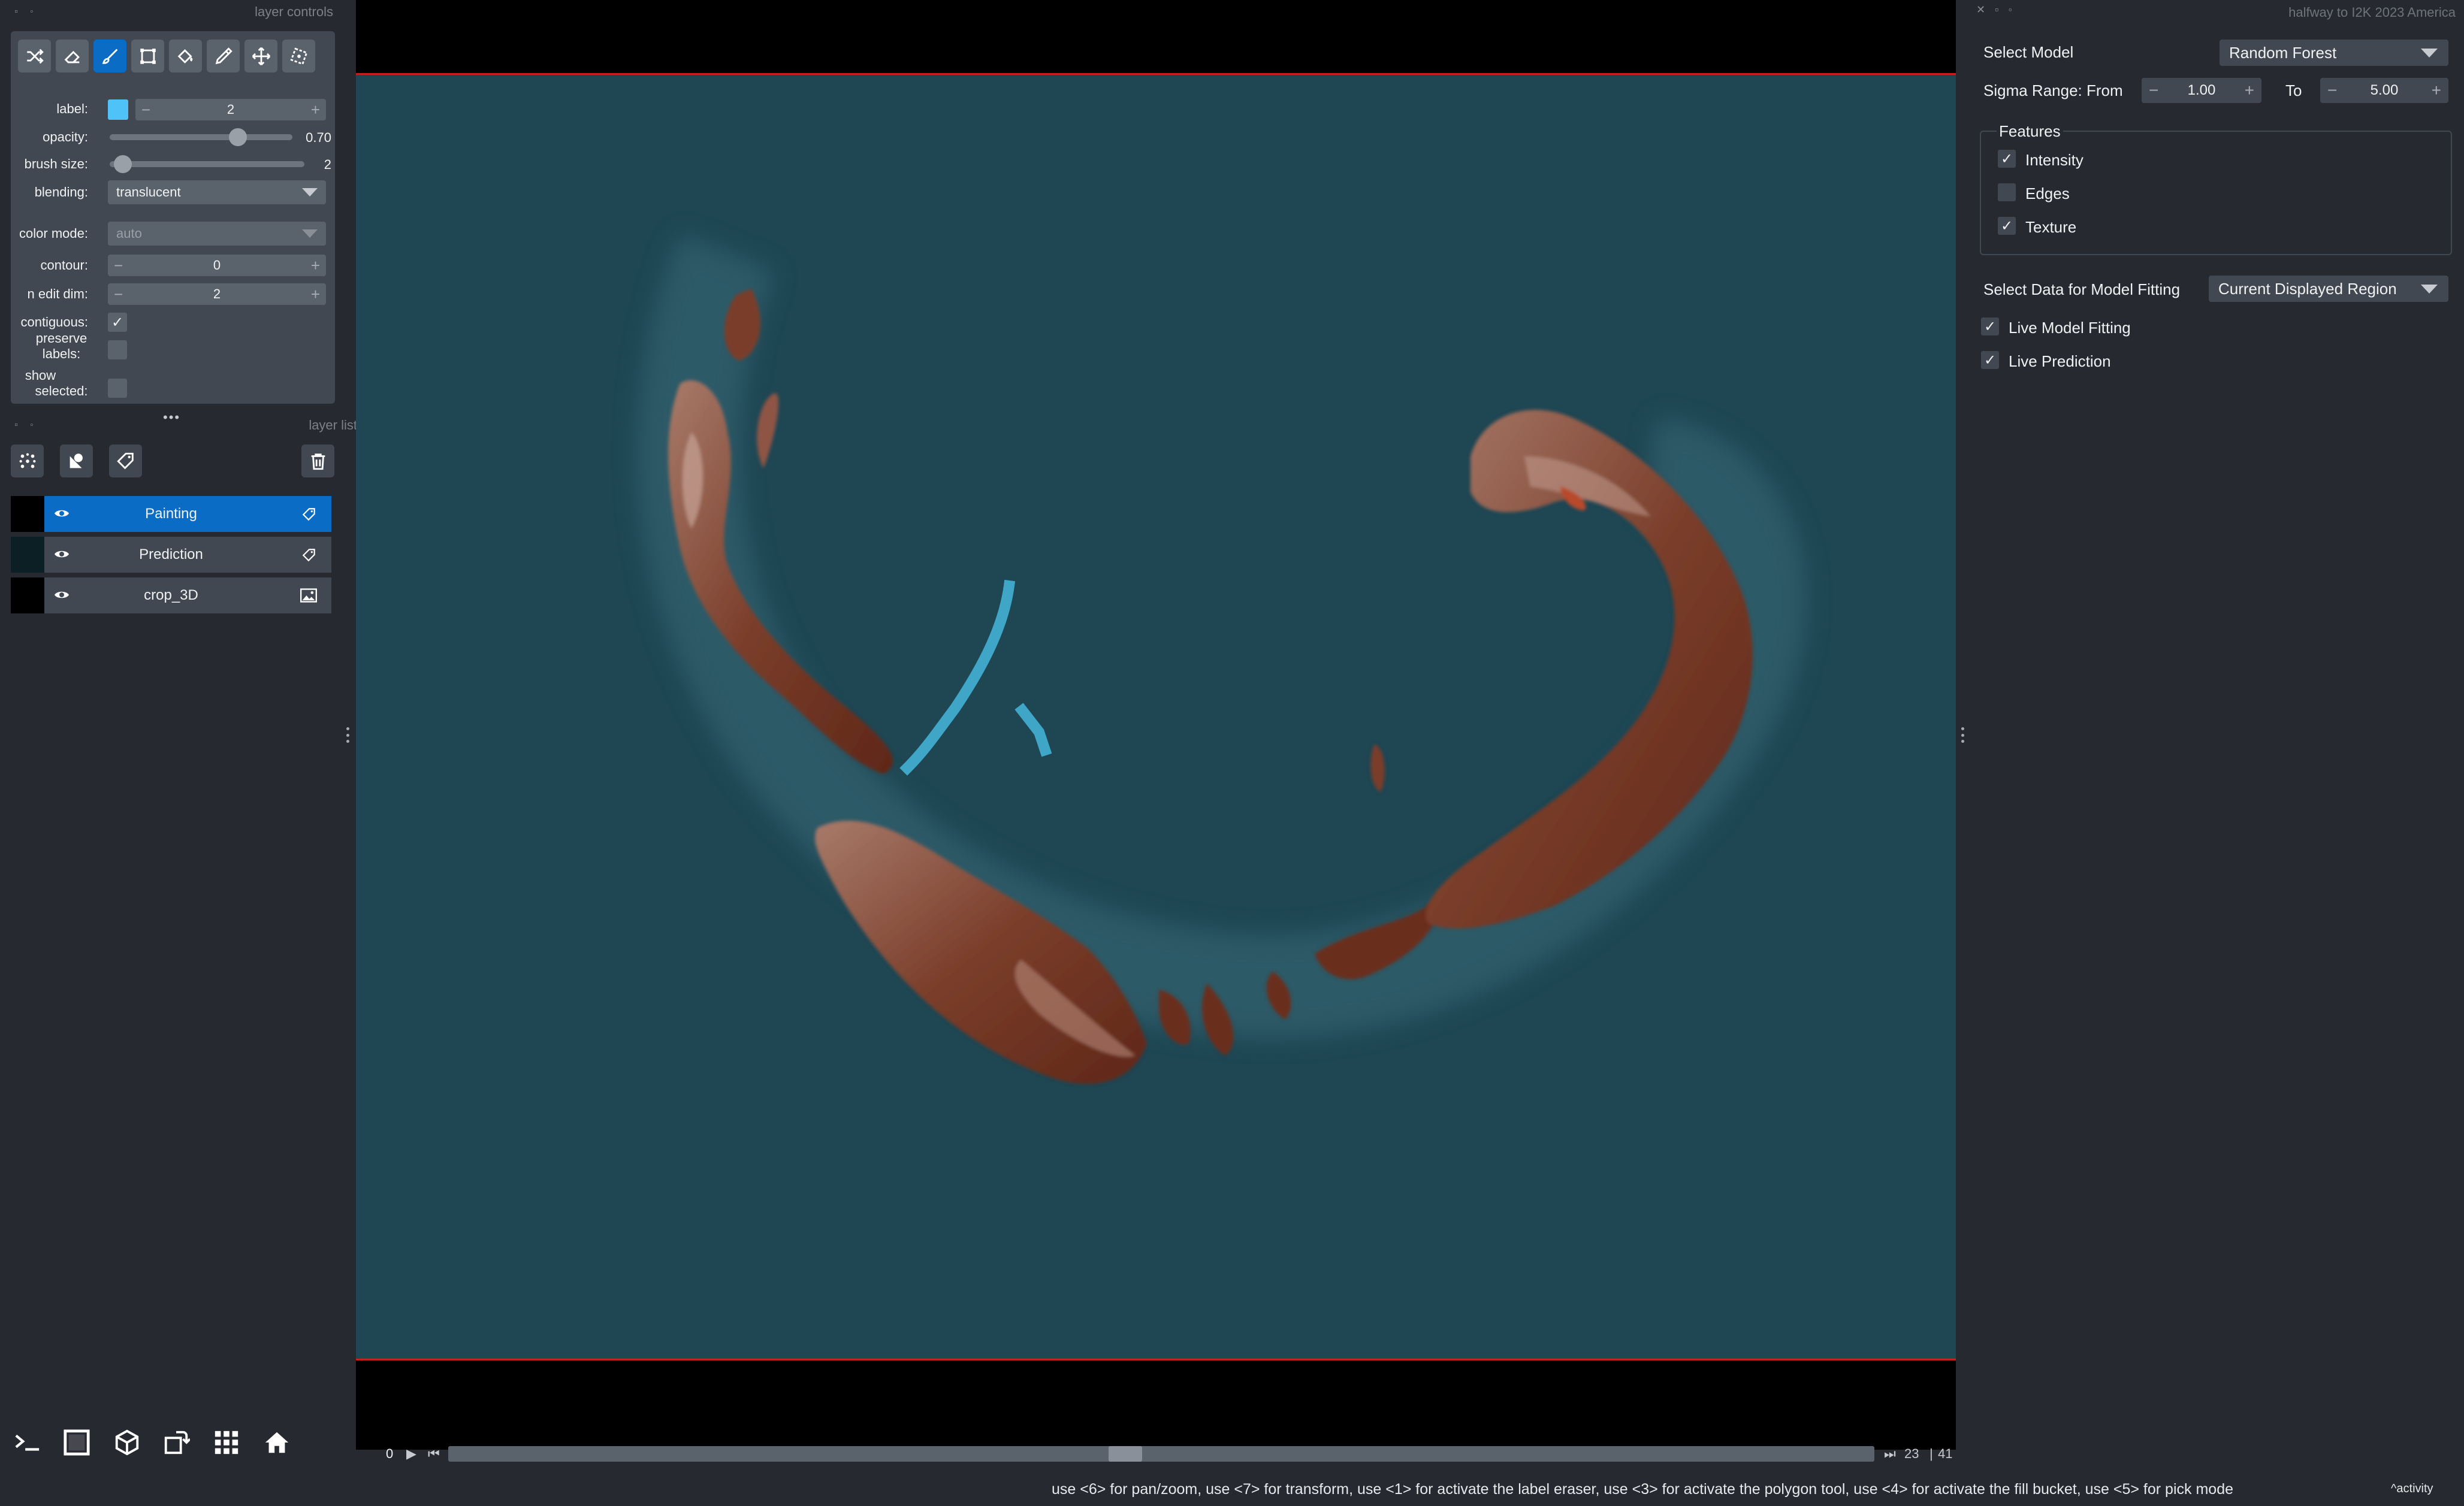 This screenshot has width=2464, height=1506. Describe the element at coordinates (1161, 1454) in the screenshot. I see `dims-slider-track` at that location.